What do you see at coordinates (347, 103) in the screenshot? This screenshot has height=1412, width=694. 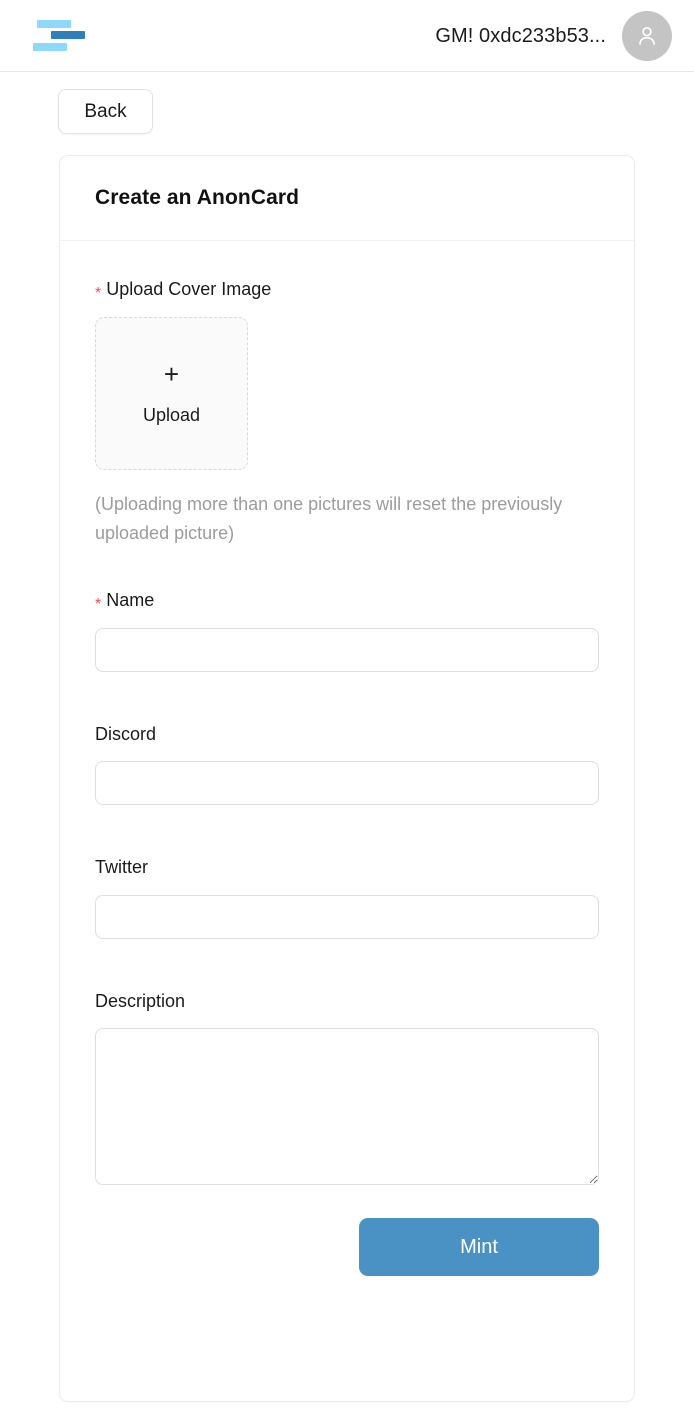 I see `back-row: Back` at bounding box center [347, 103].